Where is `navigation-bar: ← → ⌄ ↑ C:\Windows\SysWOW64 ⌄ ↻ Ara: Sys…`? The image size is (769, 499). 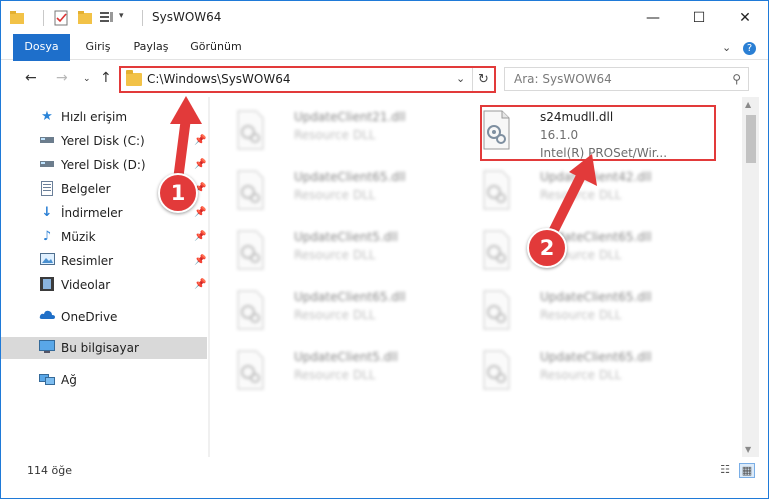 navigation-bar: ← → ⌄ ↑ C:\Windows\SysWOW64 ⌄ ↻ Ara: Sys… is located at coordinates (384, 79).